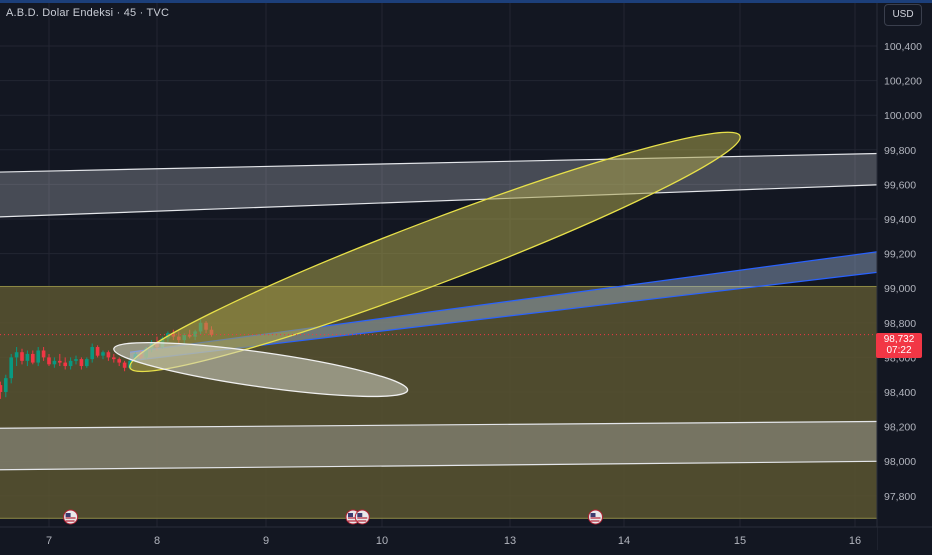  I want to click on time-tick-label: 16, so click(855, 541).